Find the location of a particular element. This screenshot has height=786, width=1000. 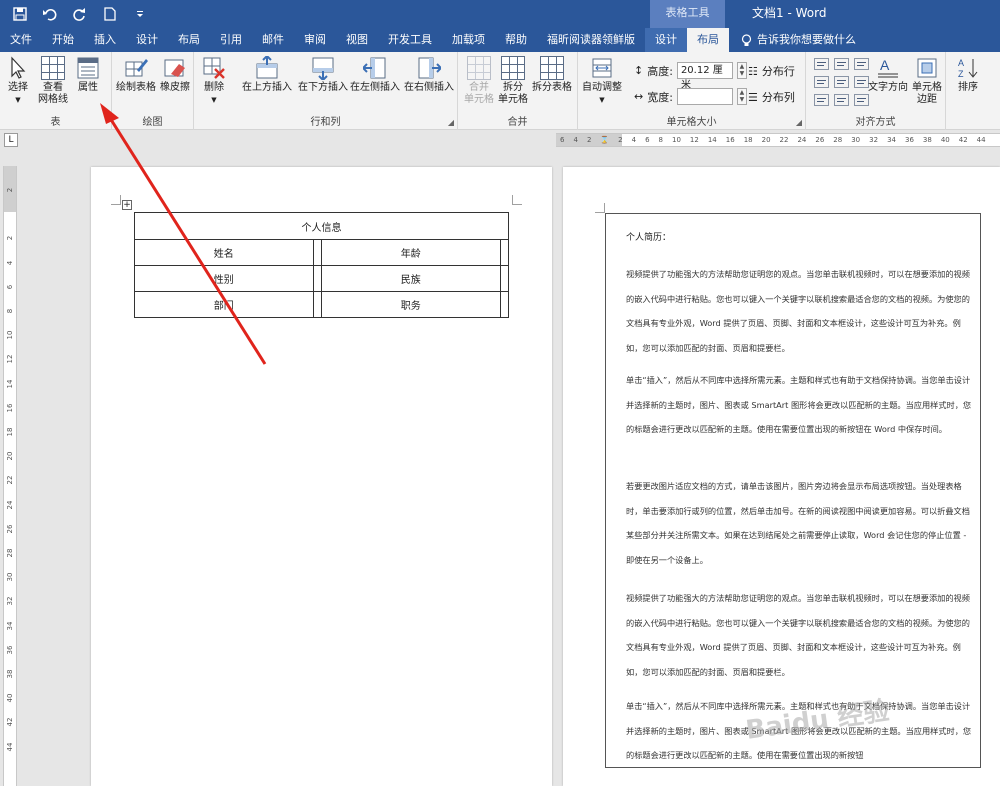

save-icon is located at coordinates (20, 14).